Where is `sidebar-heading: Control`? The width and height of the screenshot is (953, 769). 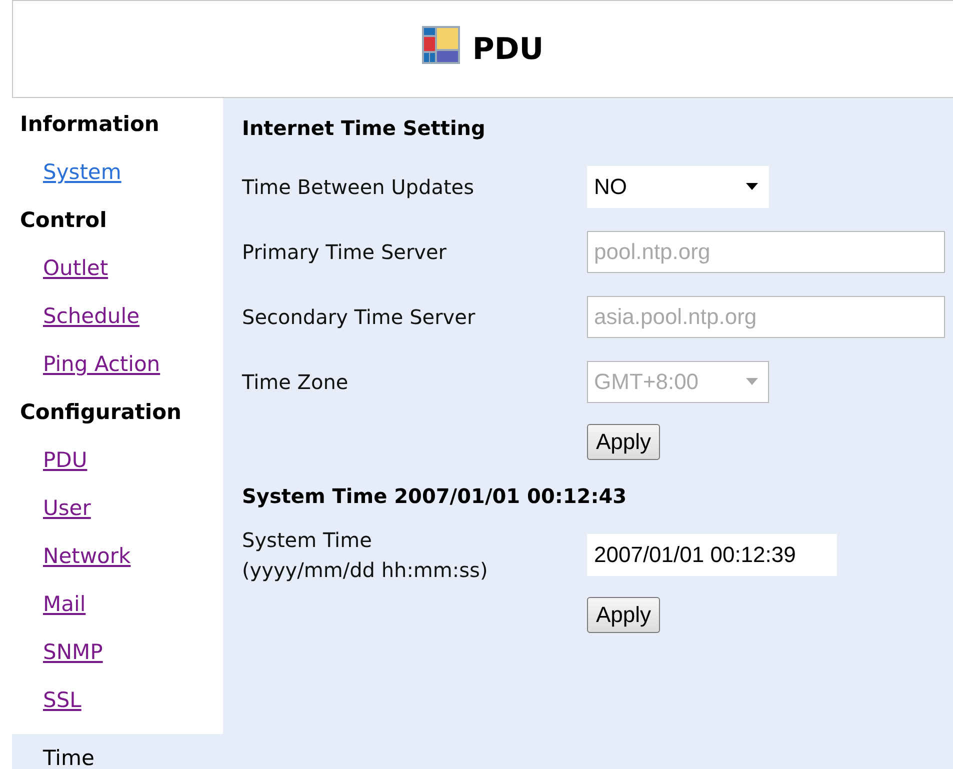 sidebar-heading: Control is located at coordinates (63, 220).